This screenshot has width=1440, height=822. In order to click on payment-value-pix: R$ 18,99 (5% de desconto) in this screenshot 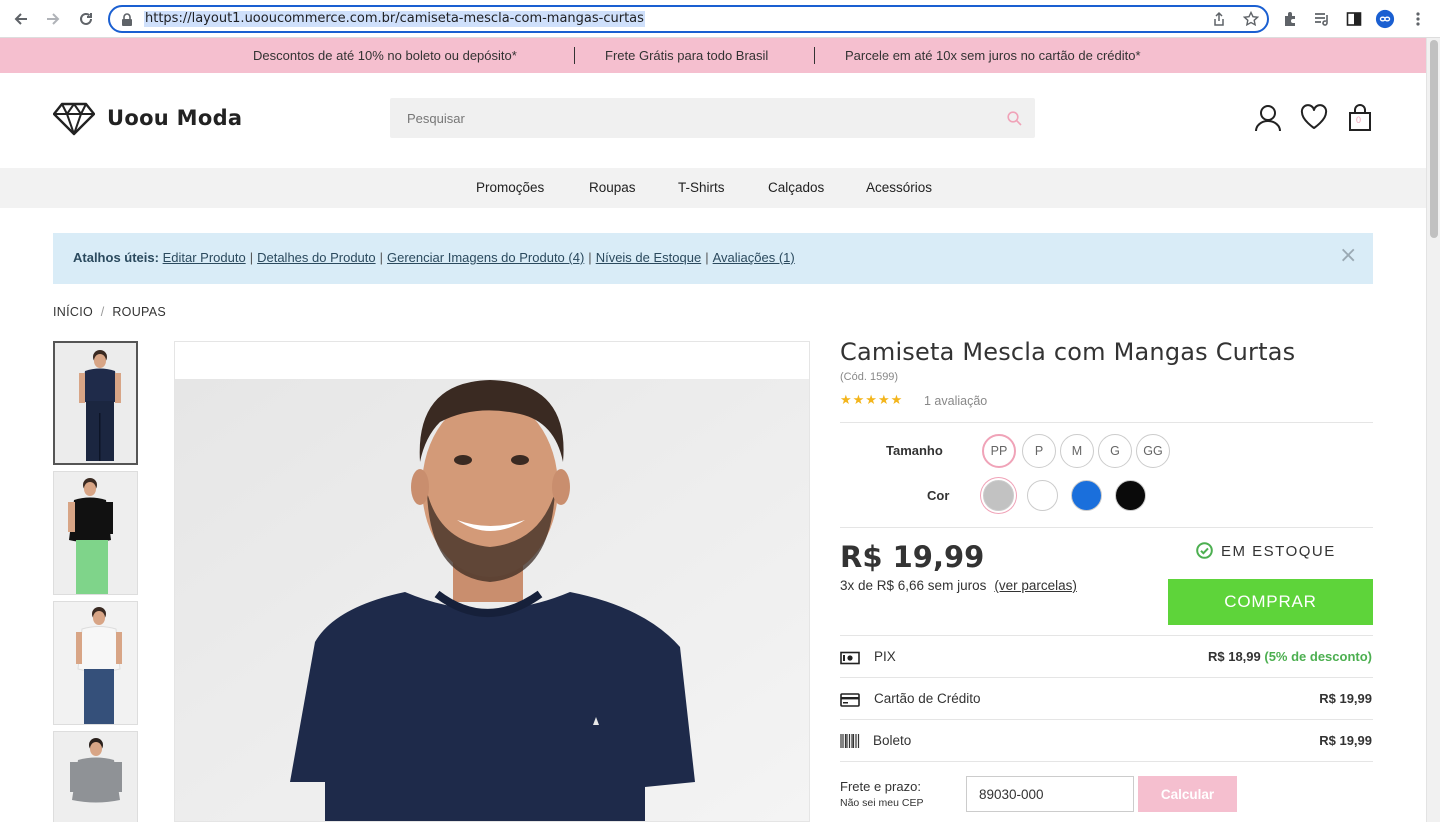, I will do `click(1290, 656)`.